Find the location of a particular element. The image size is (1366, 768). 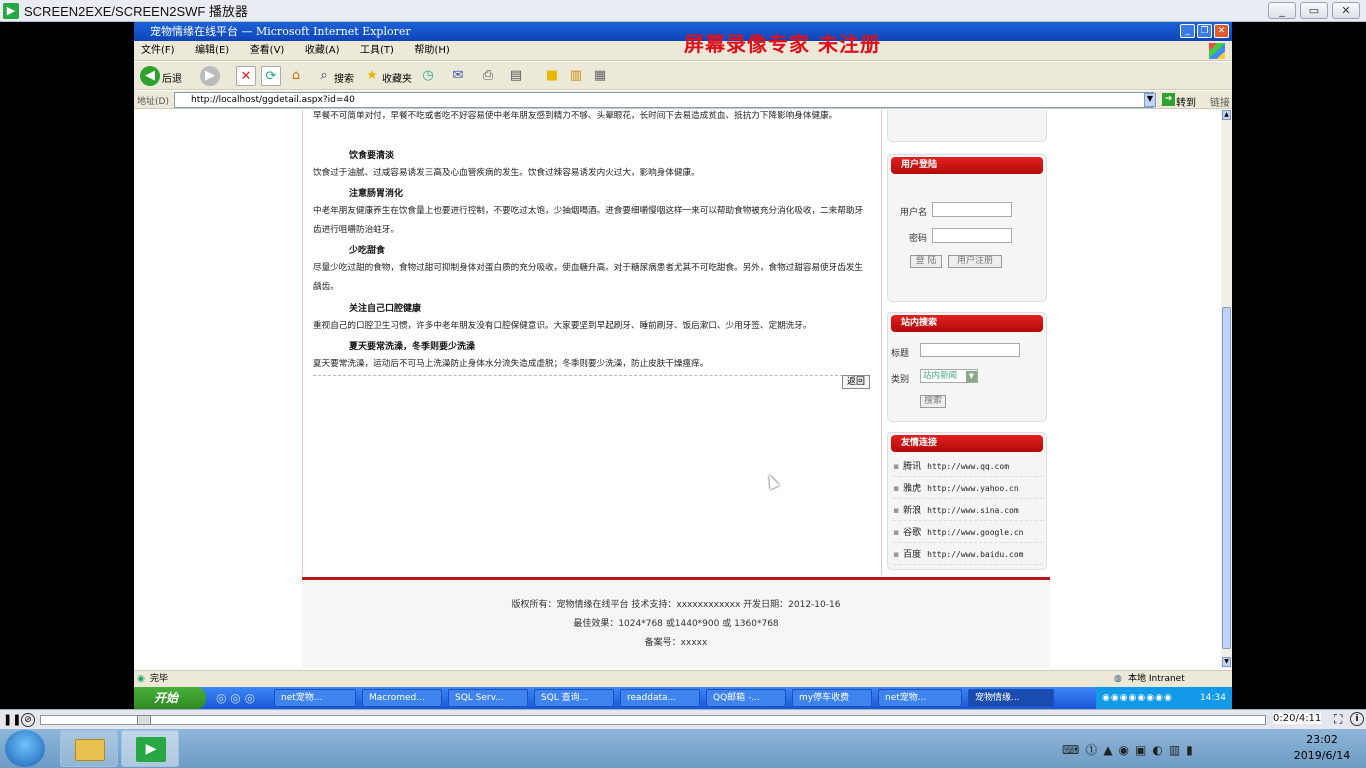

scroll-up-icon: ▲ is located at coordinates (1226, 115).